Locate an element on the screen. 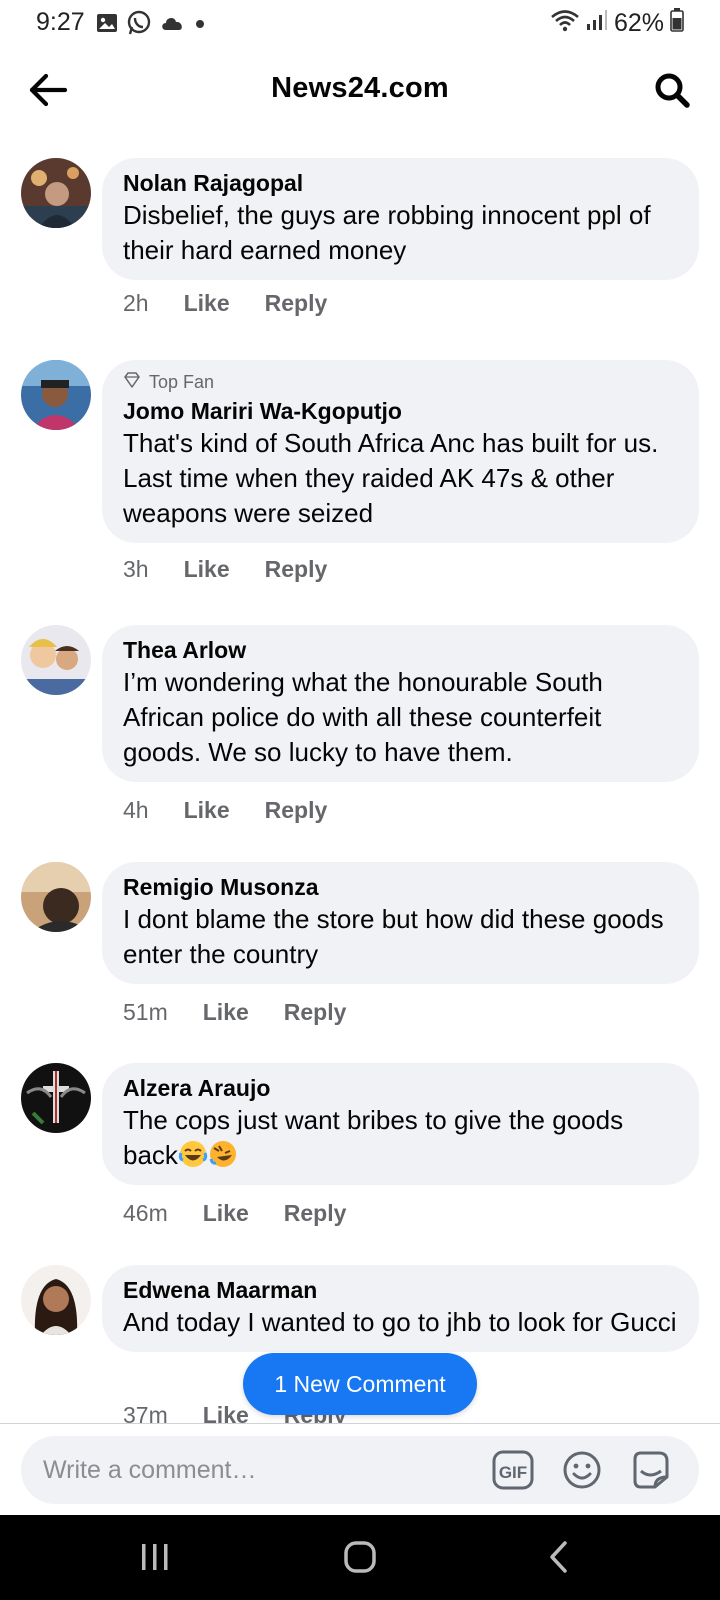 The image size is (720, 1600). page-title: News24.com is located at coordinates (360, 88).